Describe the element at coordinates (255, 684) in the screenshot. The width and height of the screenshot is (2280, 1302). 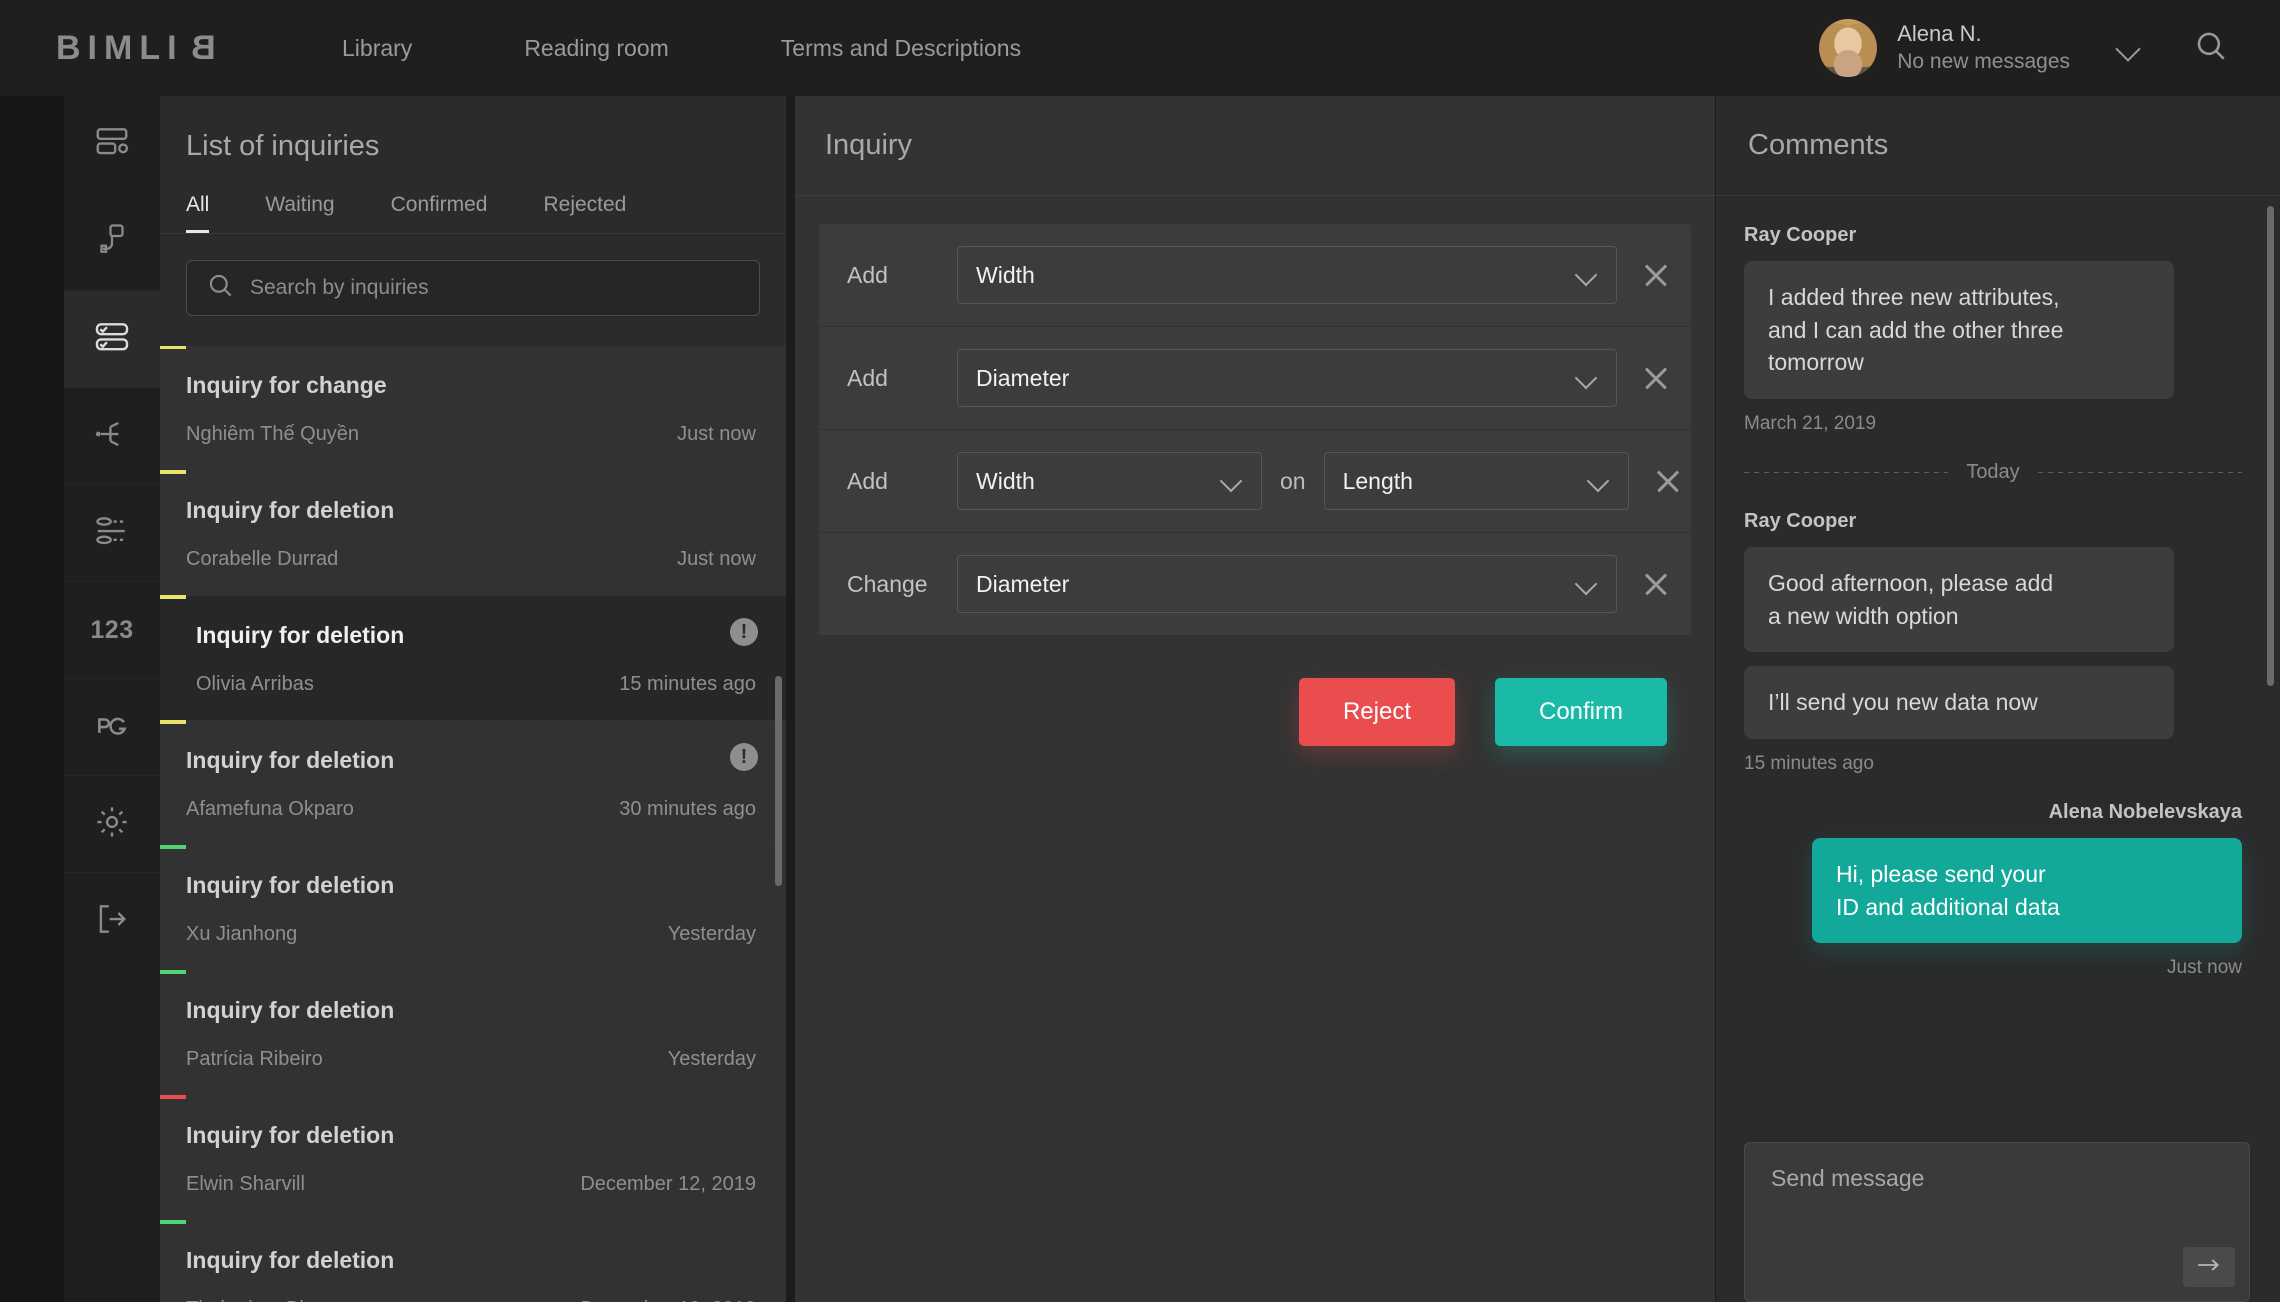
I see `inquiry-author: Olivia Arribas` at that location.